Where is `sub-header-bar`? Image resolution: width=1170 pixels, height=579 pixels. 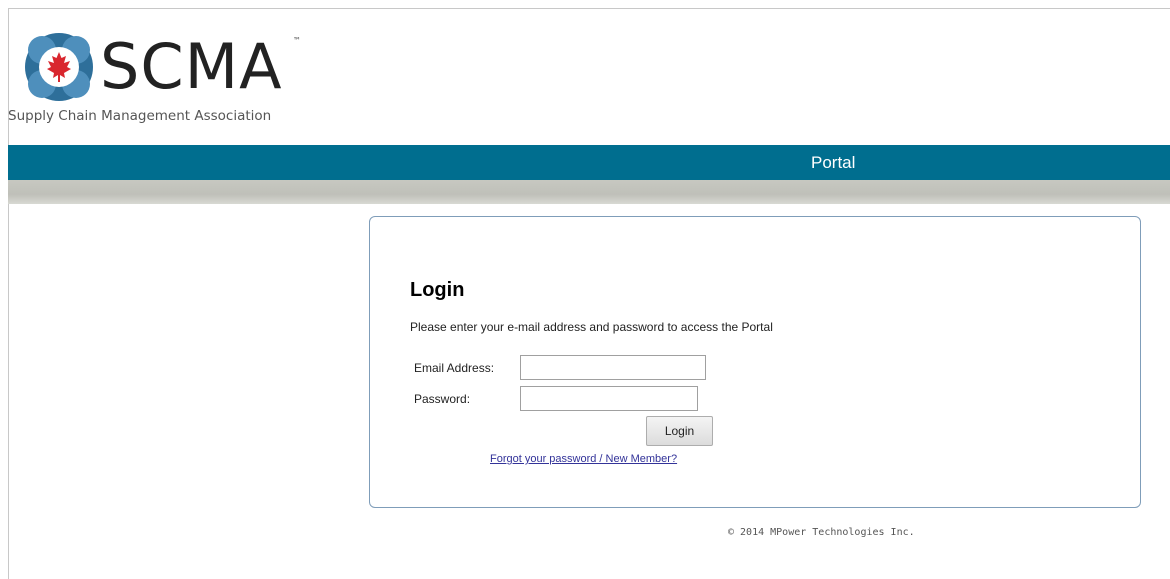
sub-header-bar is located at coordinates (589, 192).